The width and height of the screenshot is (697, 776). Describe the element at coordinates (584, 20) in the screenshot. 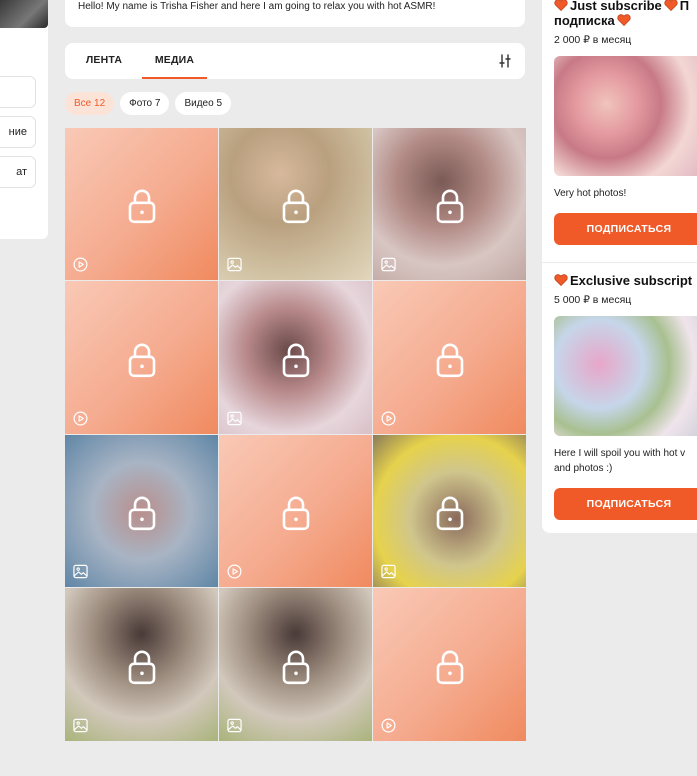

I see `plan-title-line2: подписка` at that location.